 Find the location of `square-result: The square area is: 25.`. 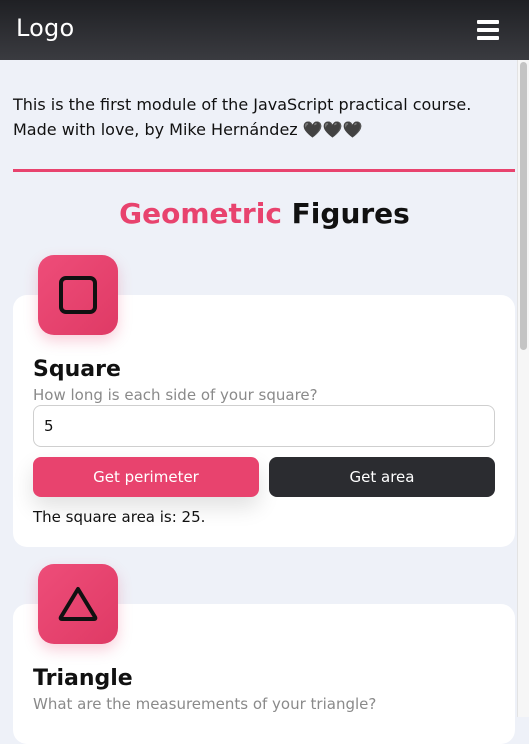

square-result: The square area is: 25. is located at coordinates (119, 517).